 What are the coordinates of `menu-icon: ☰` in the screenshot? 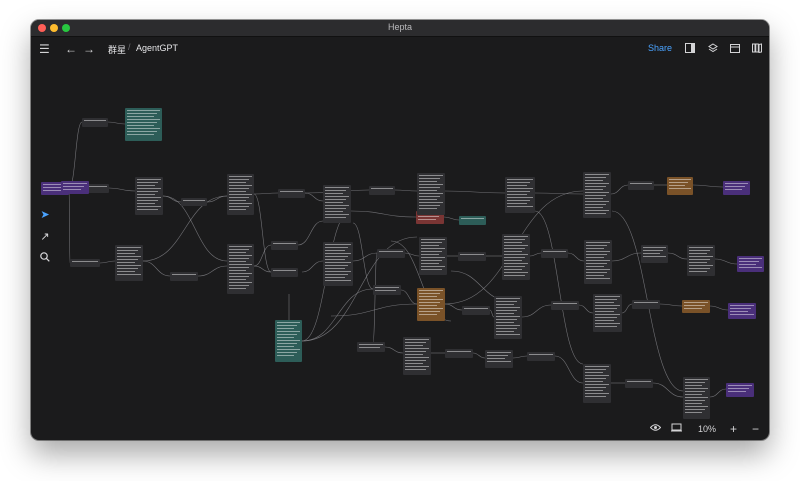 It's located at (44, 49).